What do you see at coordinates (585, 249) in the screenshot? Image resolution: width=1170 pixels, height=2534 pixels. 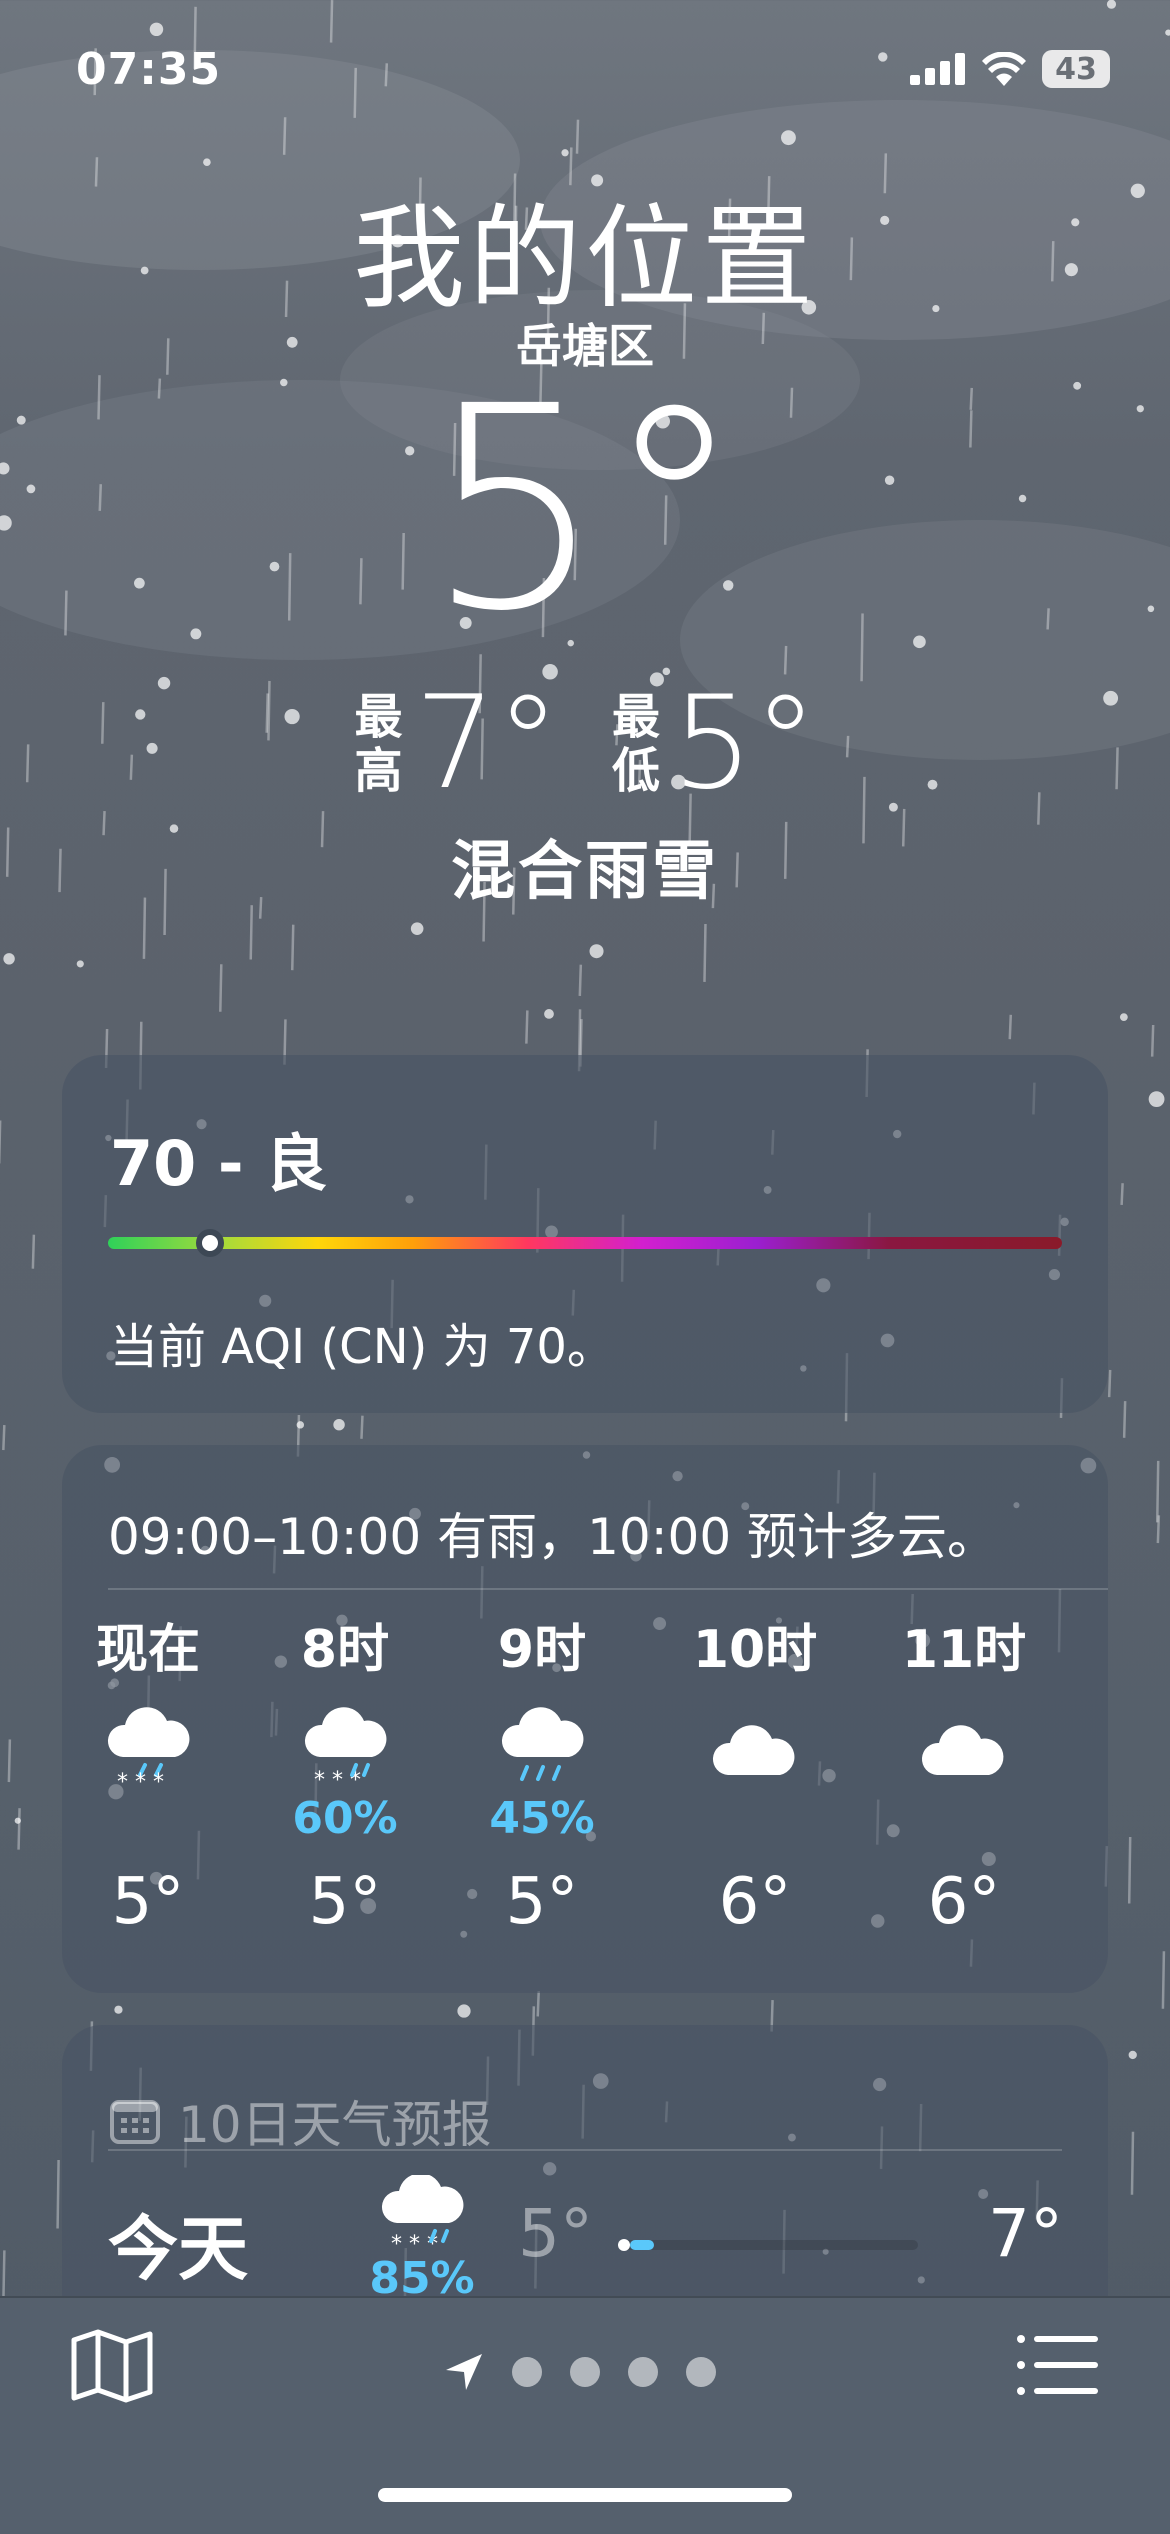 I see `location-title: 我的位置` at bounding box center [585, 249].